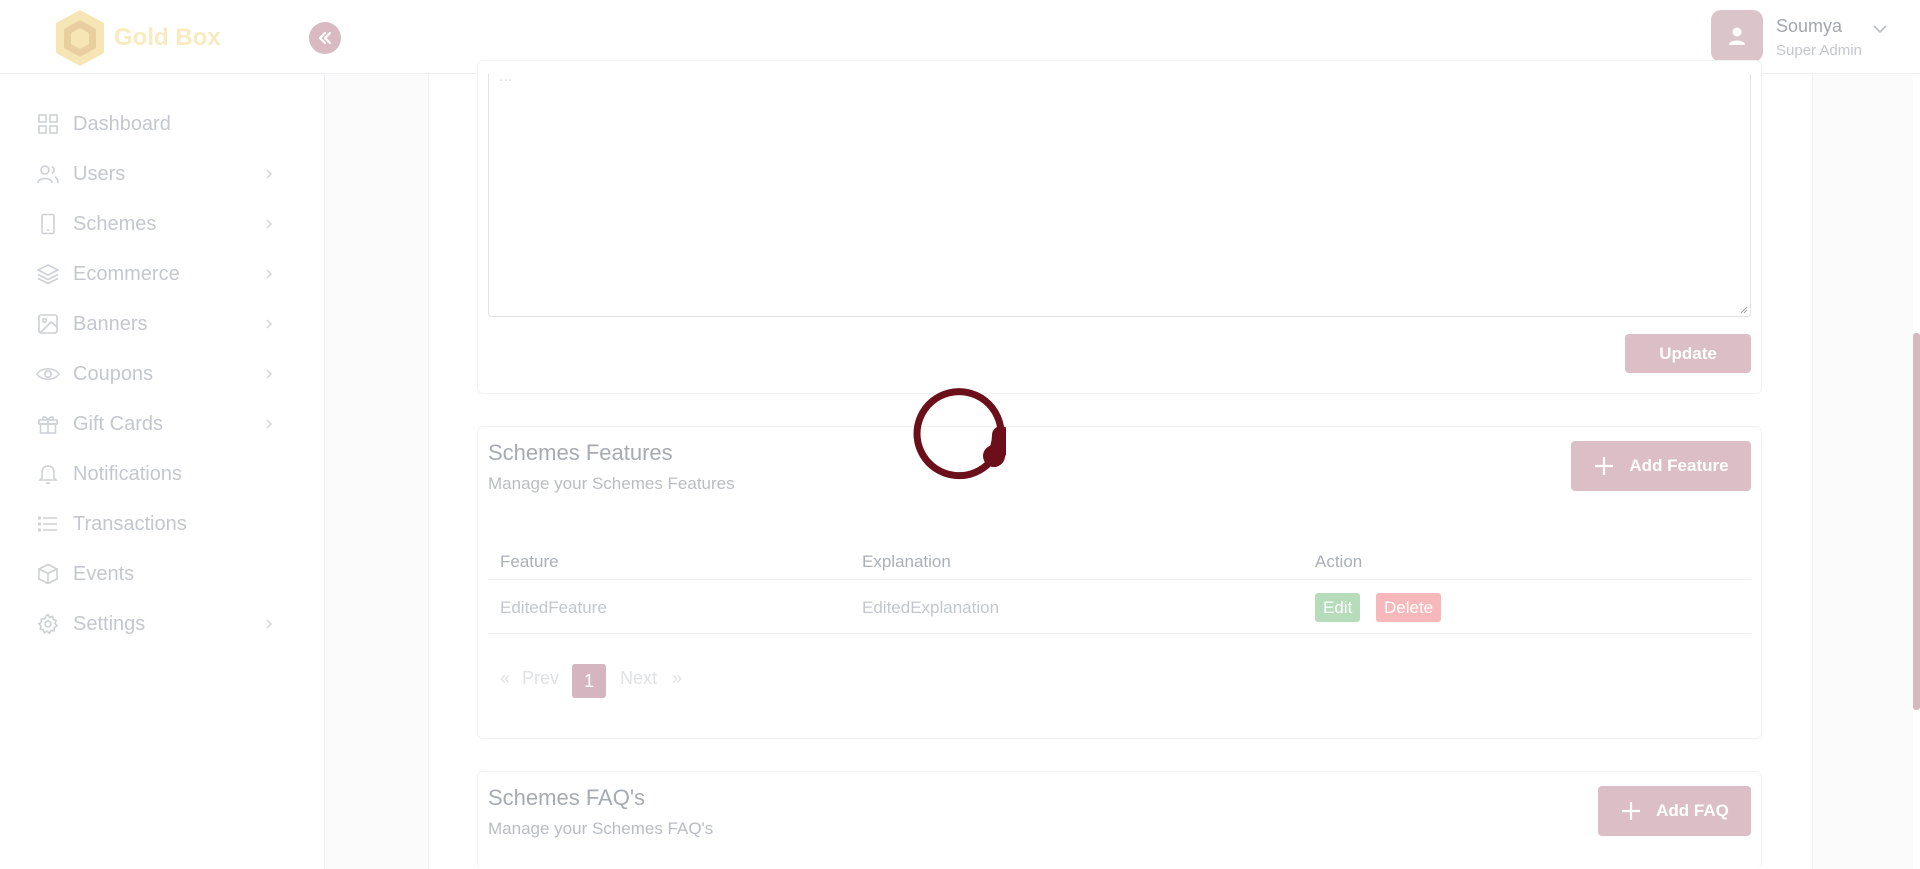  I want to click on sidebar-item-label: Gift Cards, so click(118, 423).